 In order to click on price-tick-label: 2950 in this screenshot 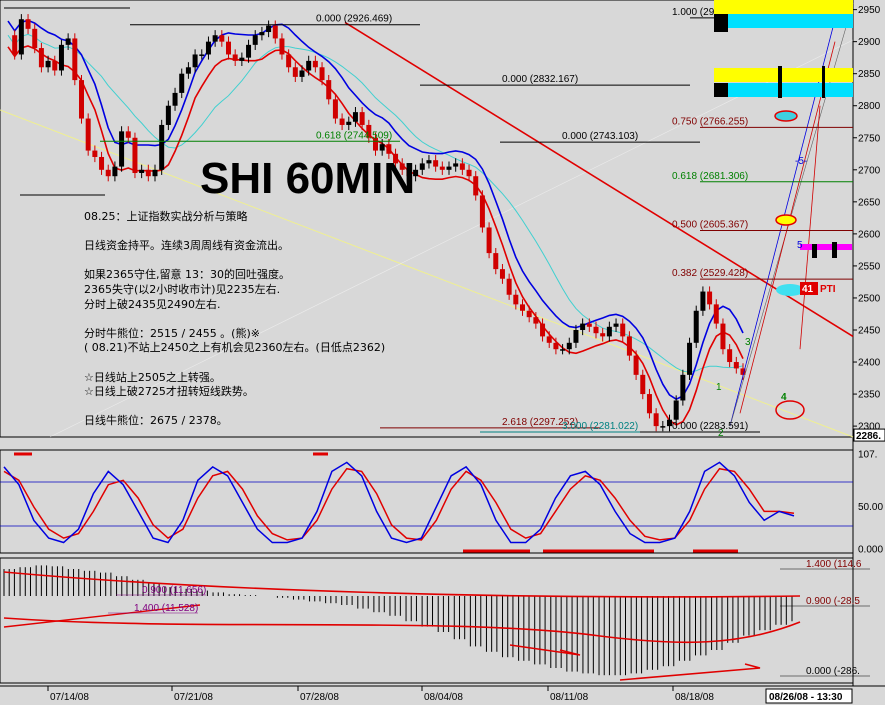, I will do `click(869, 10)`.